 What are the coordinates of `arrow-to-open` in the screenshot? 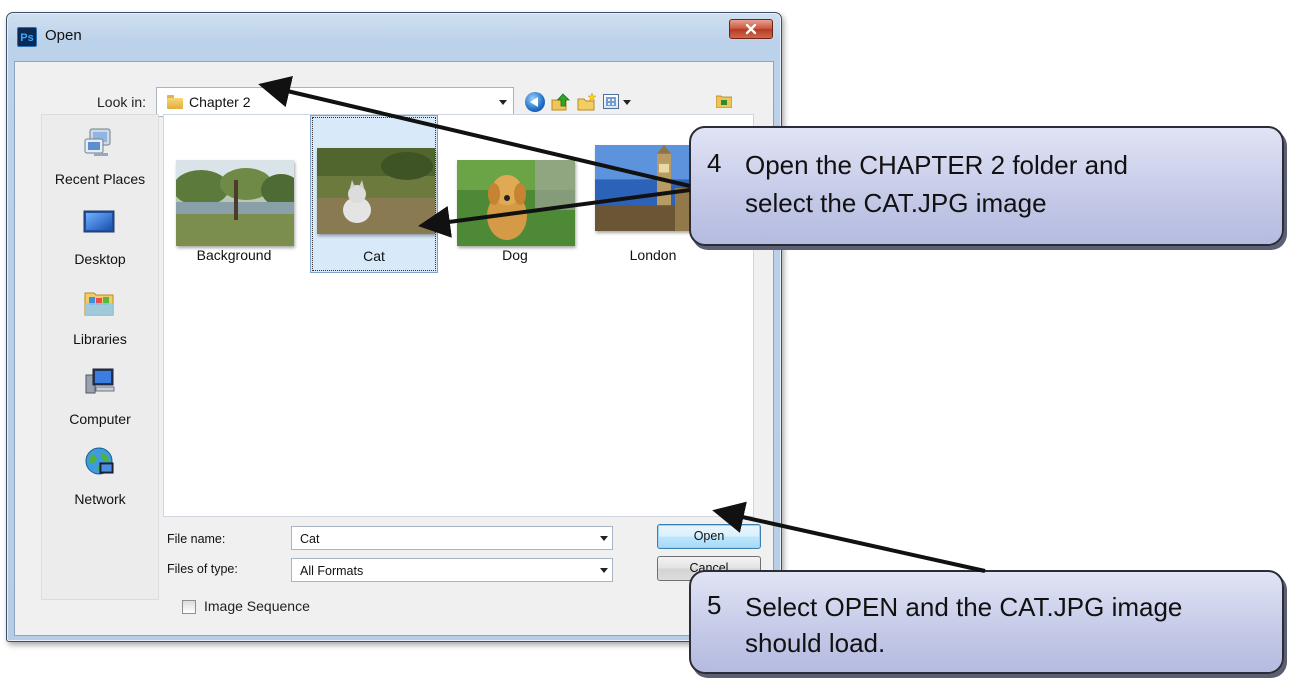 It's located at (849, 537).